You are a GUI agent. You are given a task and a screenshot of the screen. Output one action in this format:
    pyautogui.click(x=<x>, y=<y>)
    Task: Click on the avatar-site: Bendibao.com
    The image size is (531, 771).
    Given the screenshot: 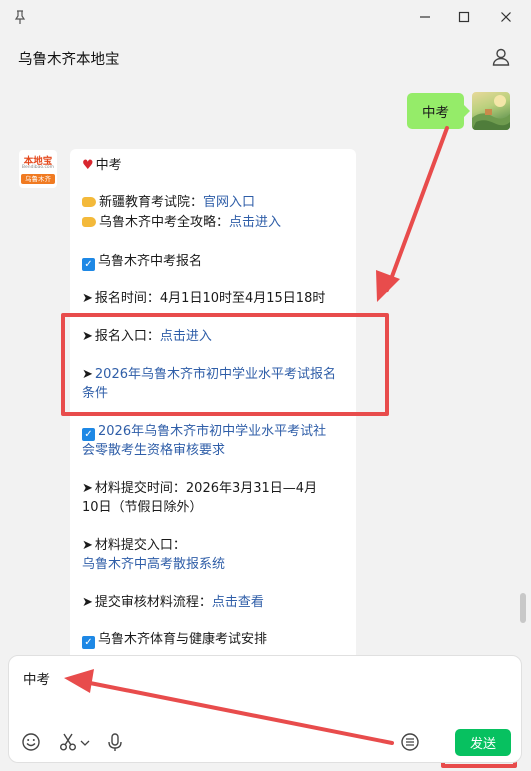 What is the action you would take?
    pyautogui.click(x=38, y=167)
    